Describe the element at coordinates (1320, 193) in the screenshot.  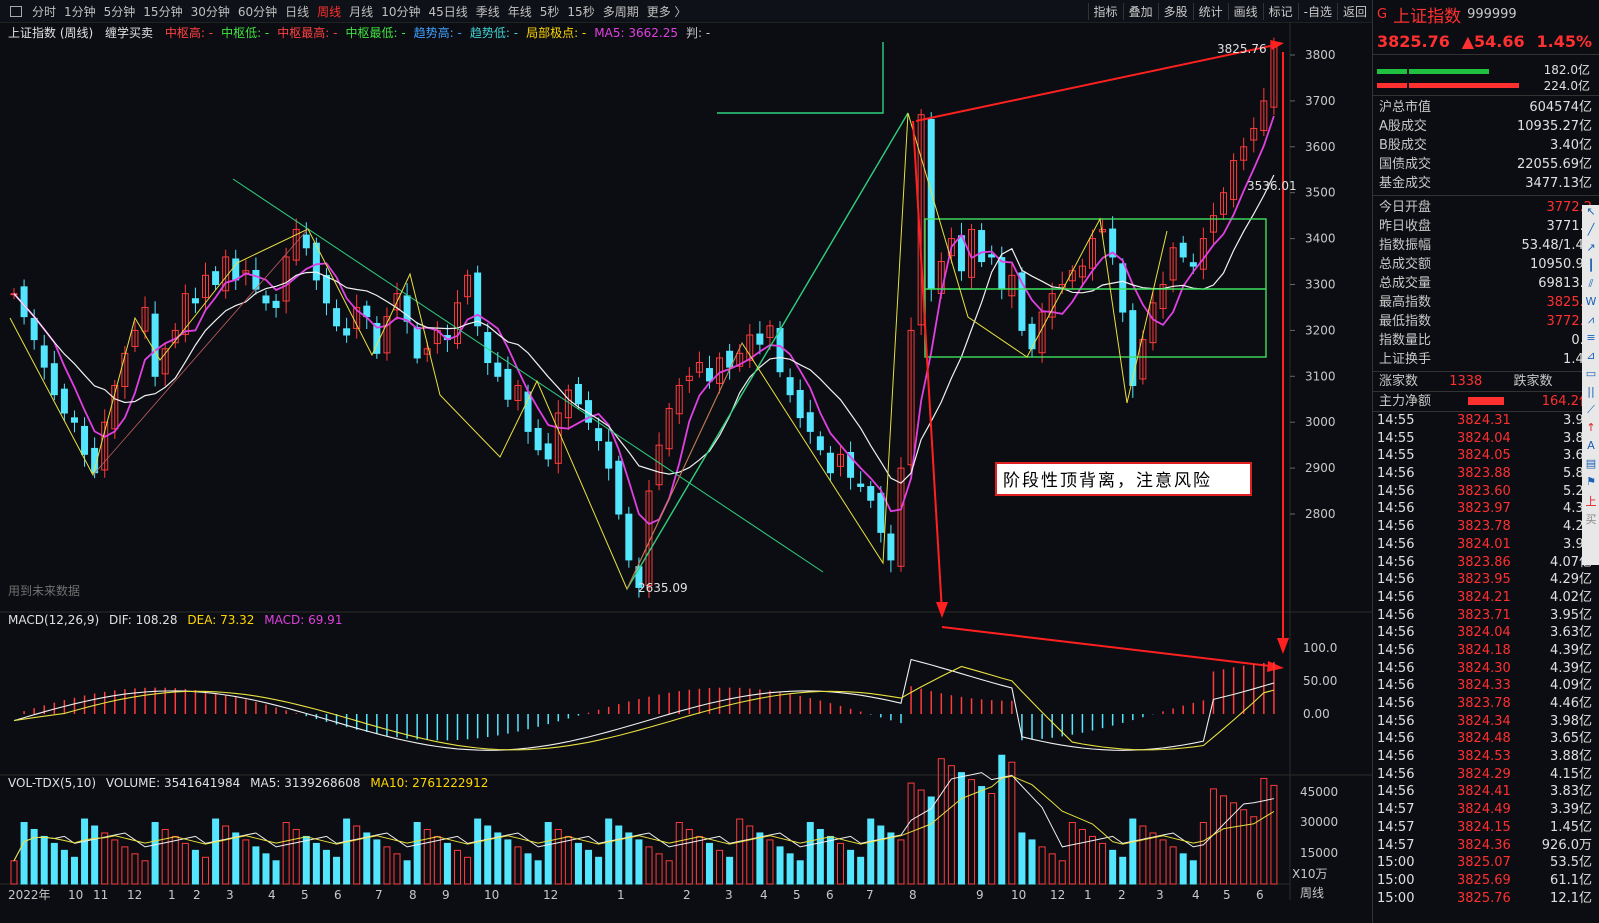
I see `y-tick-label: 3500` at that location.